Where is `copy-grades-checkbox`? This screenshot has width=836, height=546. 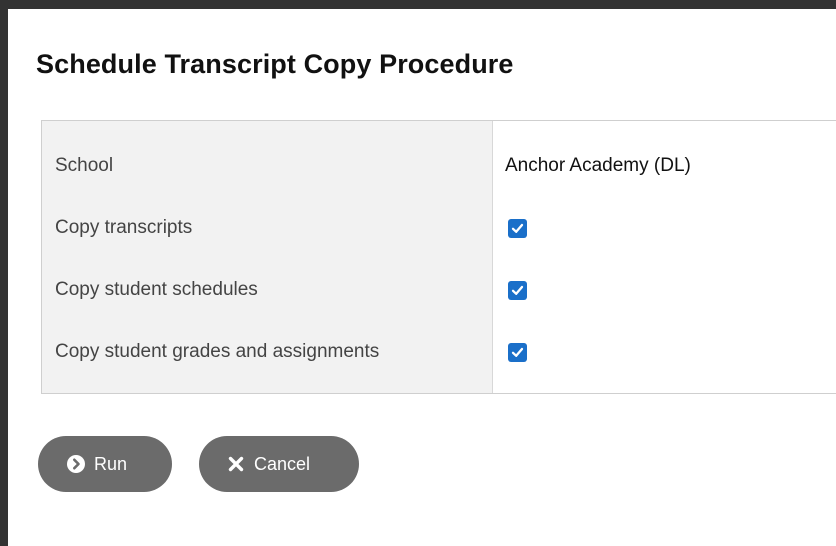
copy-grades-checkbox is located at coordinates (517, 352).